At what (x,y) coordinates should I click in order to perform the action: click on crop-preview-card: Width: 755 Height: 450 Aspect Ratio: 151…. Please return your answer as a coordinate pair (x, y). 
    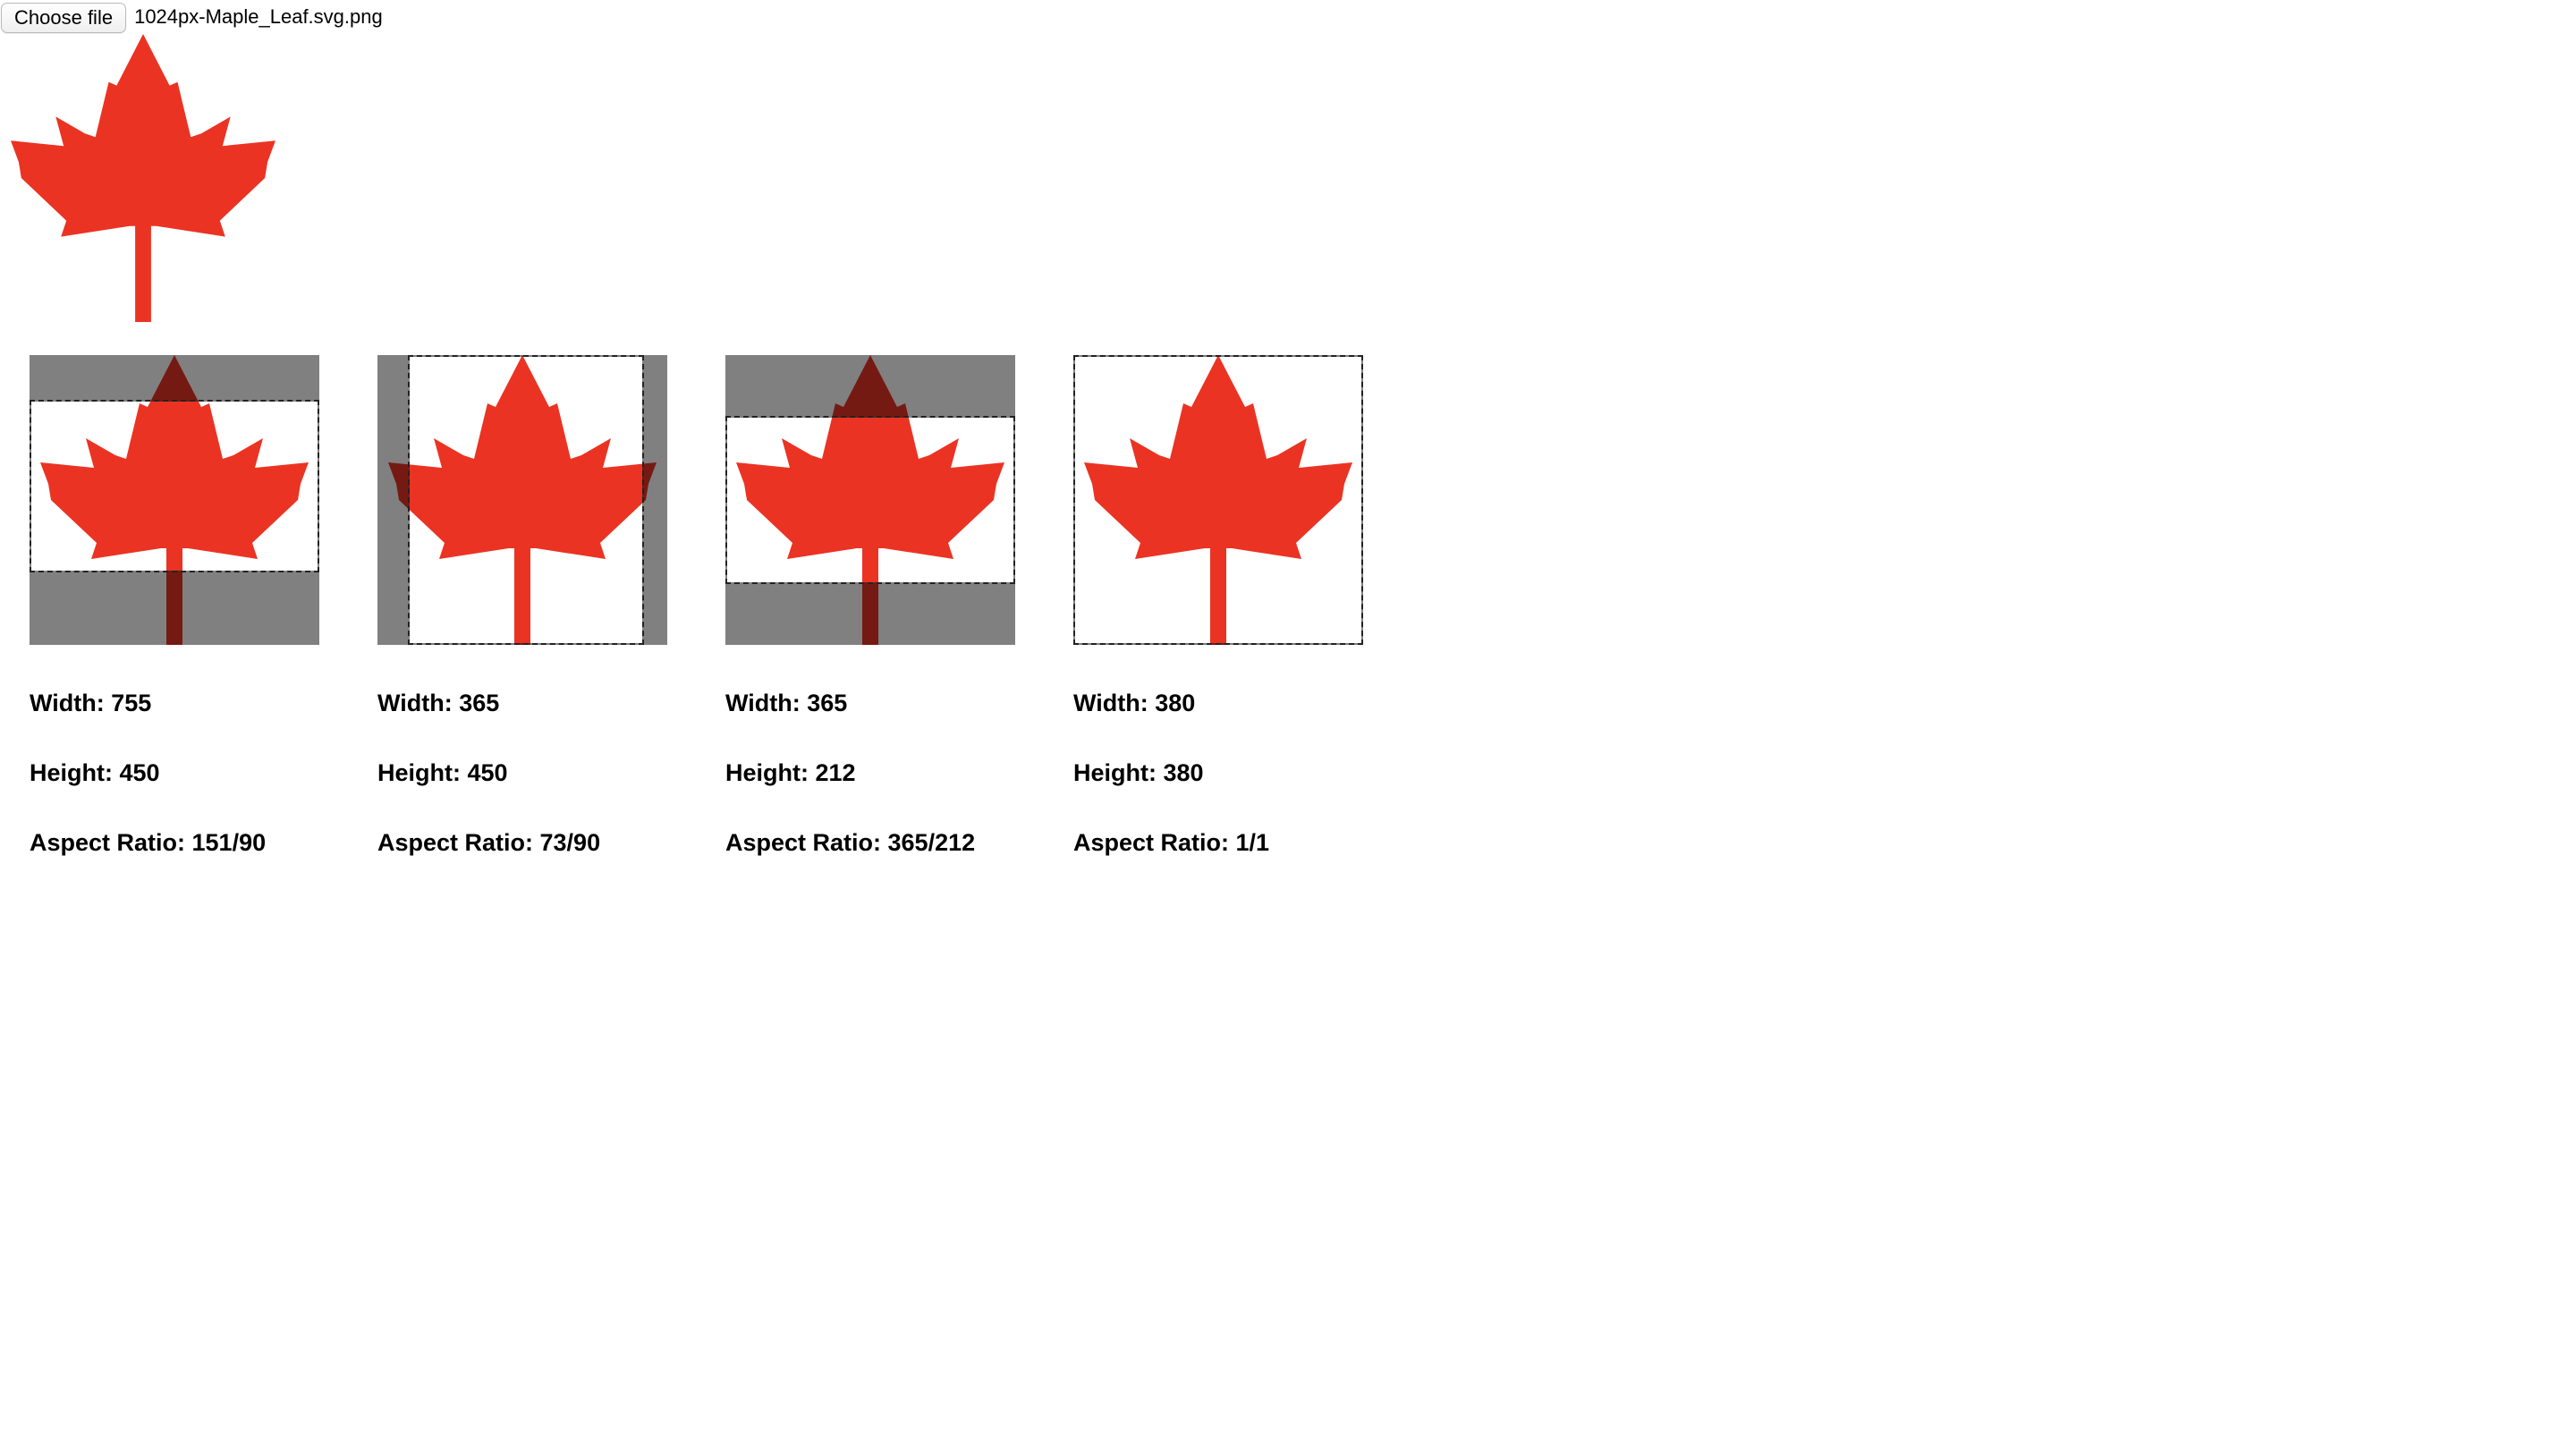
    Looking at the image, I should click on (174, 628).